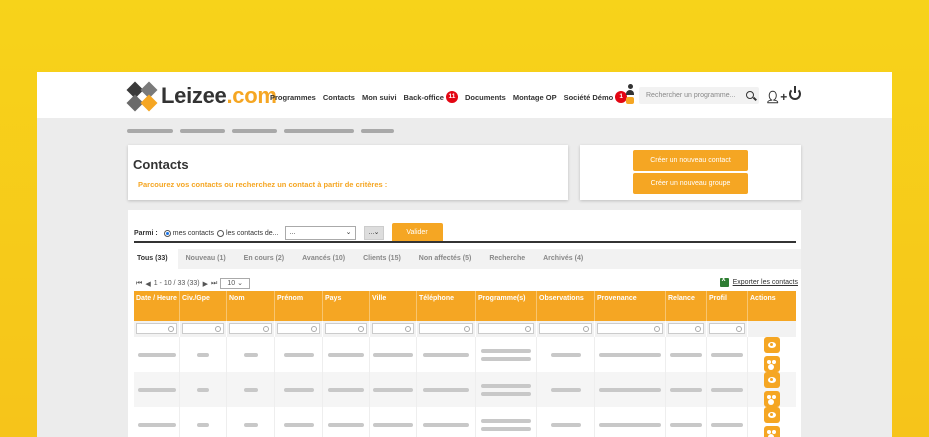 This screenshot has width=929, height=437. Describe the element at coordinates (219, 95) in the screenshot. I see `logo-text: Leizee.com` at that location.